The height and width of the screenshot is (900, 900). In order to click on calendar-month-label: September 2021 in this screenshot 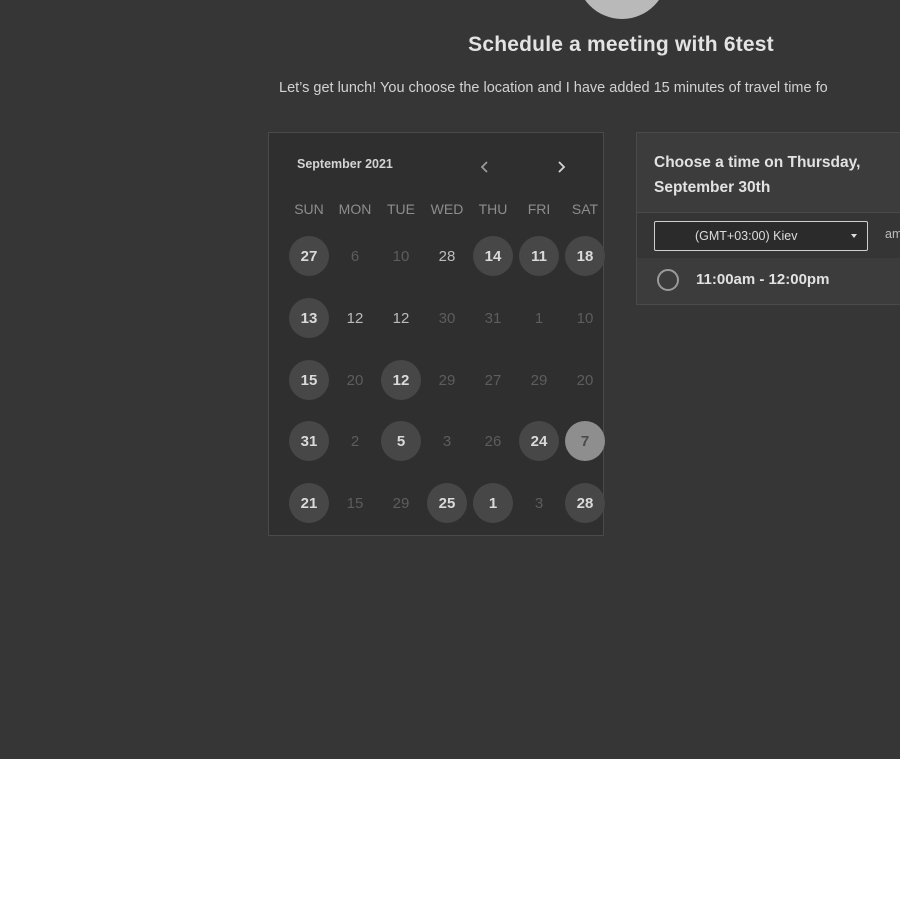, I will do `click(345, 164)`.